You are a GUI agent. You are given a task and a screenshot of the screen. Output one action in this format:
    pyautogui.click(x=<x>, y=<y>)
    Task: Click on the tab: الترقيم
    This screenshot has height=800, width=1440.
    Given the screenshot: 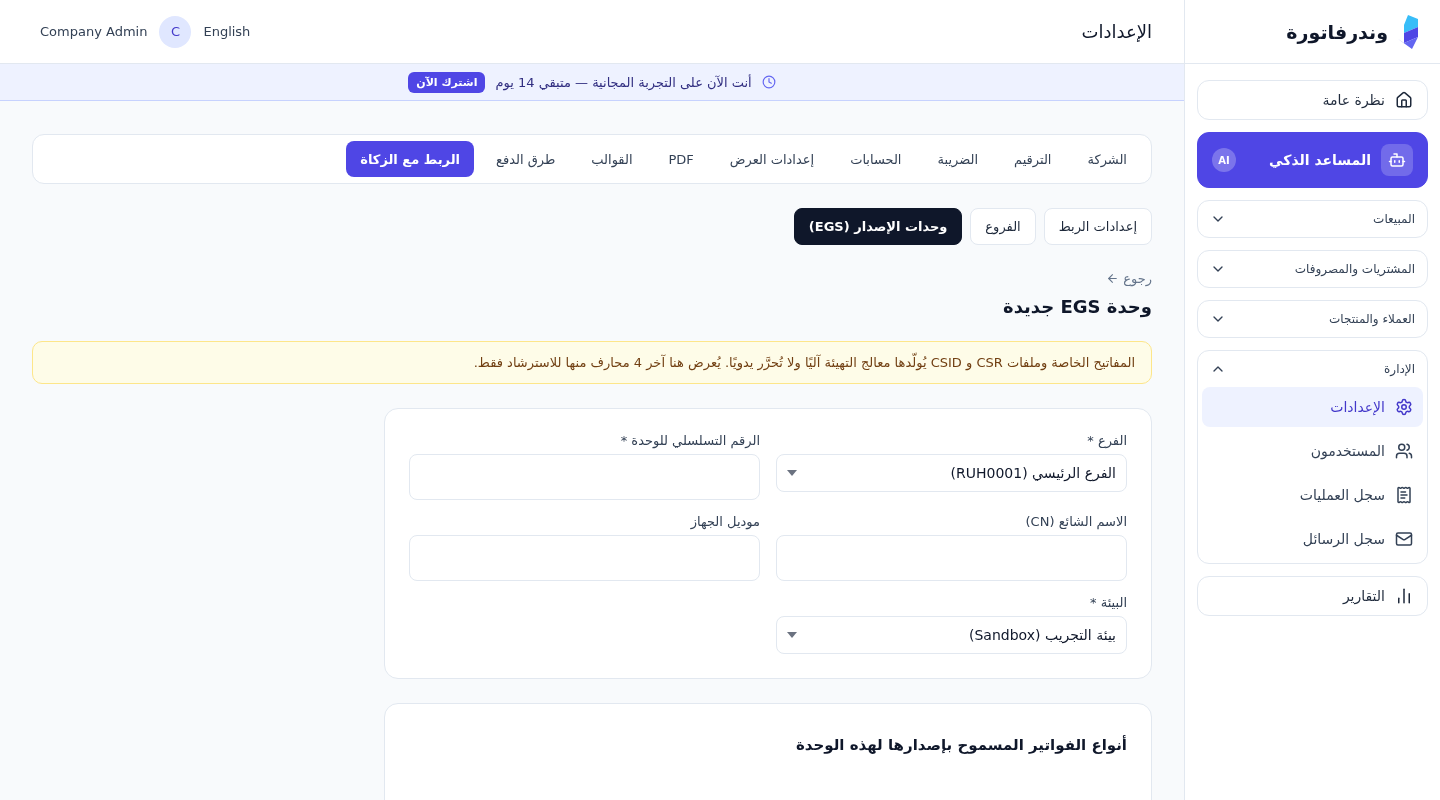 What is the action you would take?
    pyautogui.click(x=1033, y=159)
    